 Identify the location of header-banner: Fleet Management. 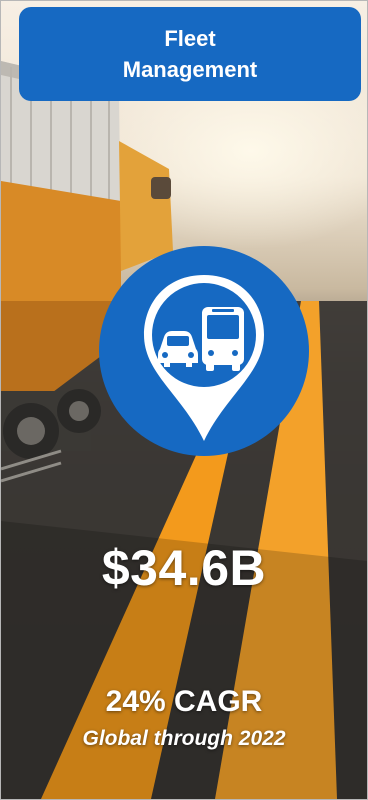
(190, 54).